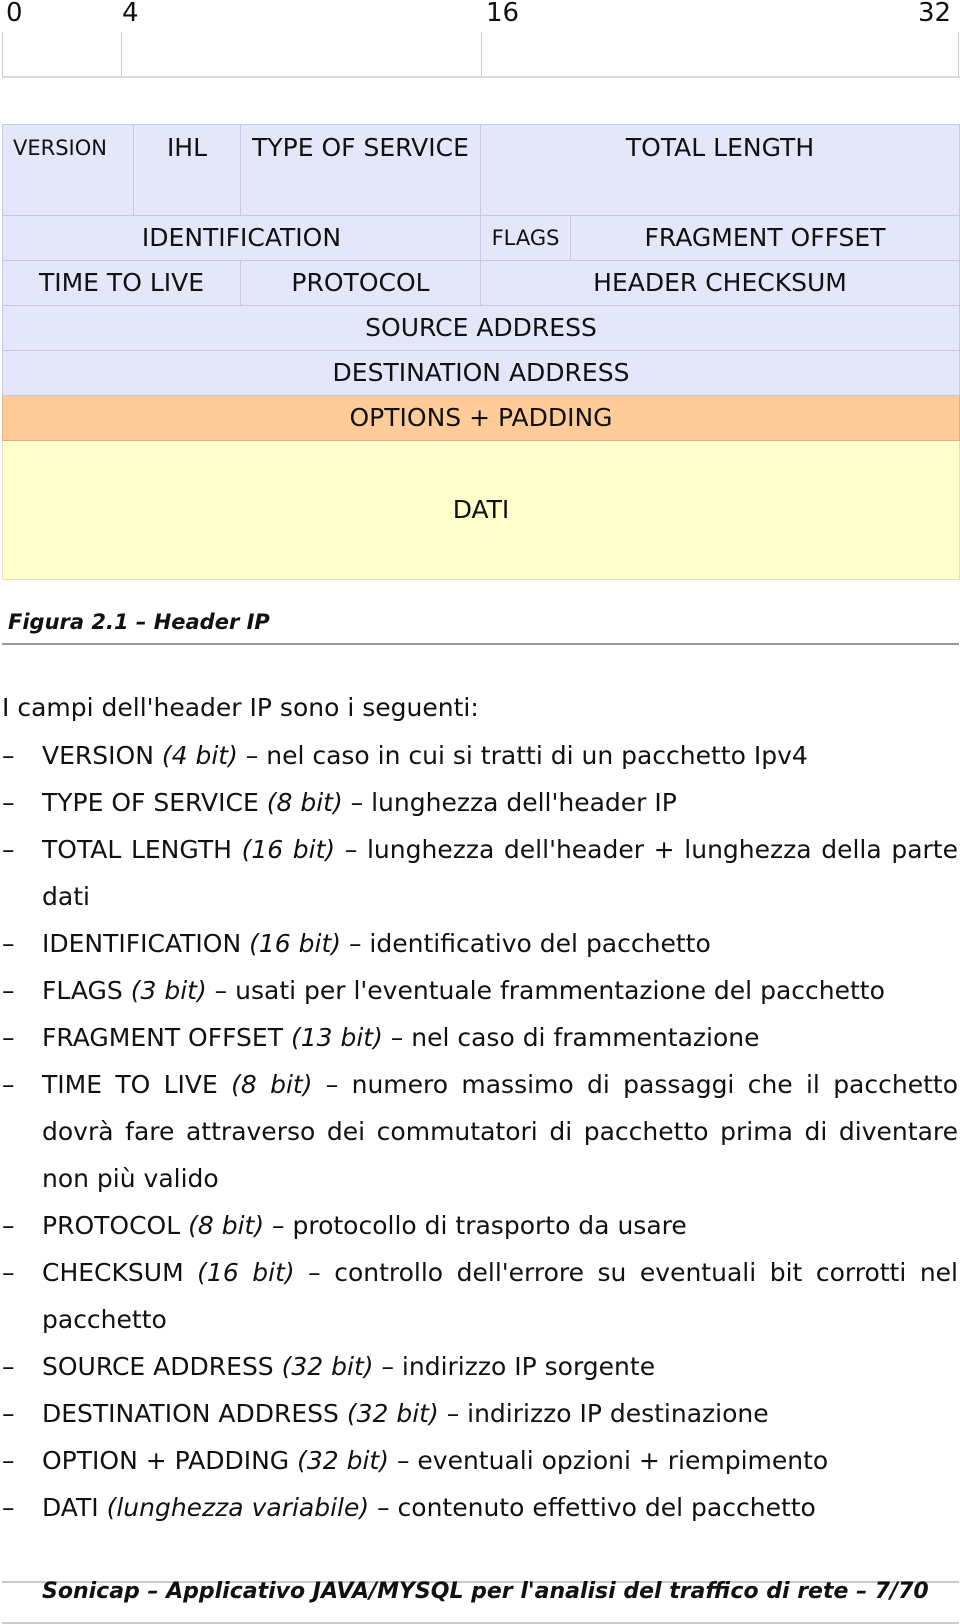  What do you see at coordinates (526, 943) in the screenshot?
I see `field-description: – identificativo del pacchetto` at bounding box center [526, 943].